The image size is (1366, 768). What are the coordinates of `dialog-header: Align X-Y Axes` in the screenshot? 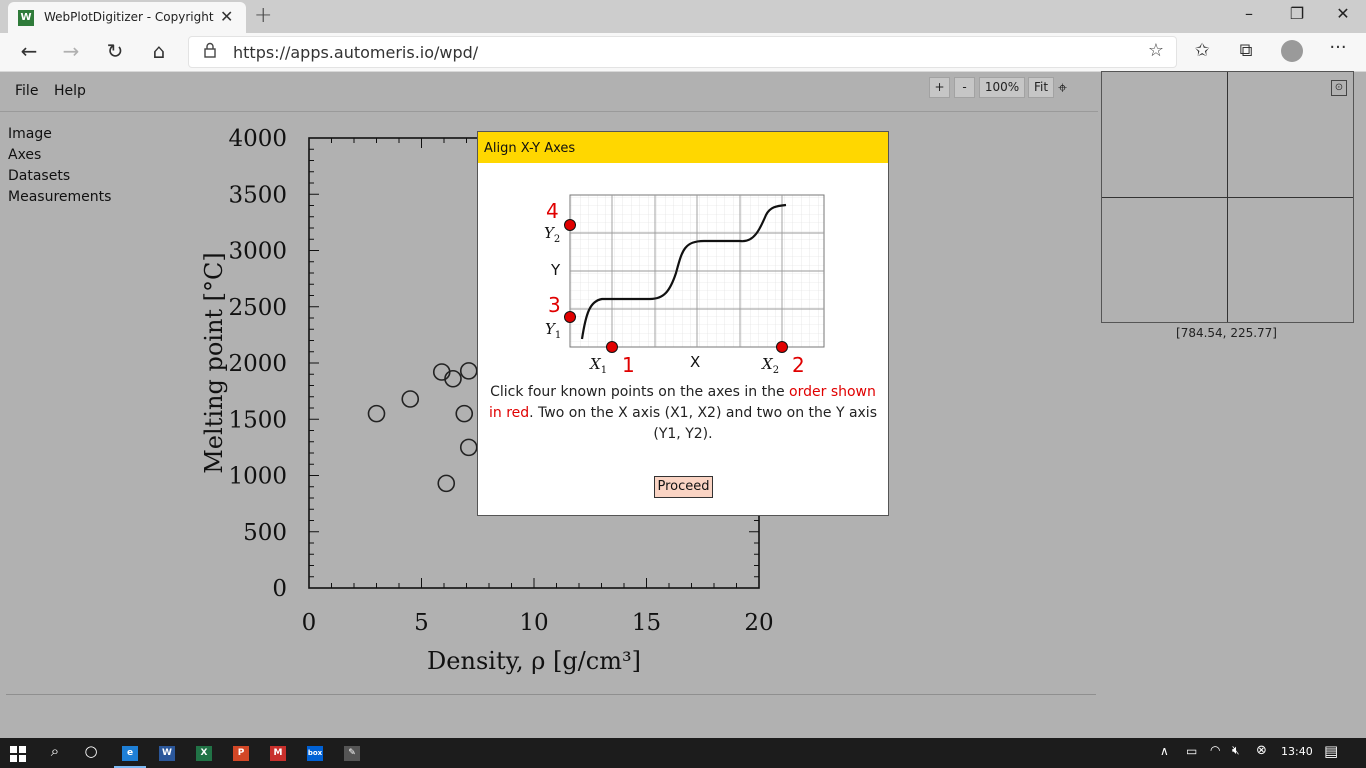 It's located at (683, 147).